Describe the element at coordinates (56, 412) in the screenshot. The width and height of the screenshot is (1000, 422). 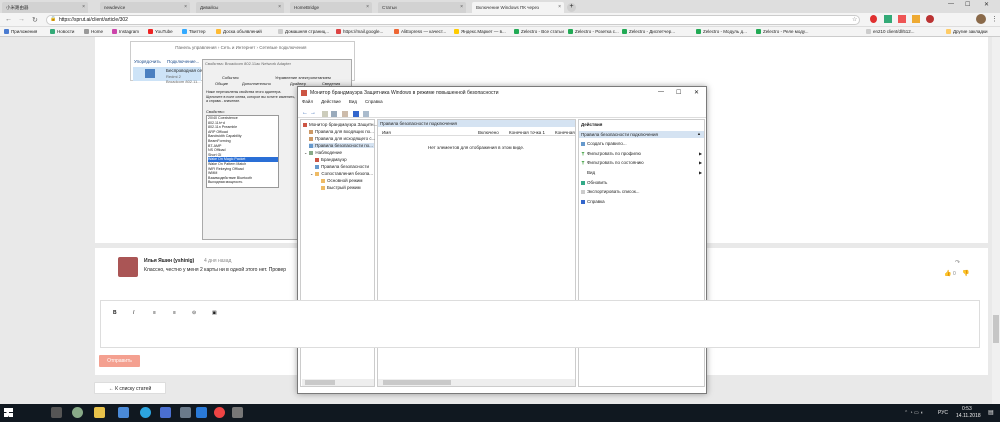
I see `task-view-icon` at that location.